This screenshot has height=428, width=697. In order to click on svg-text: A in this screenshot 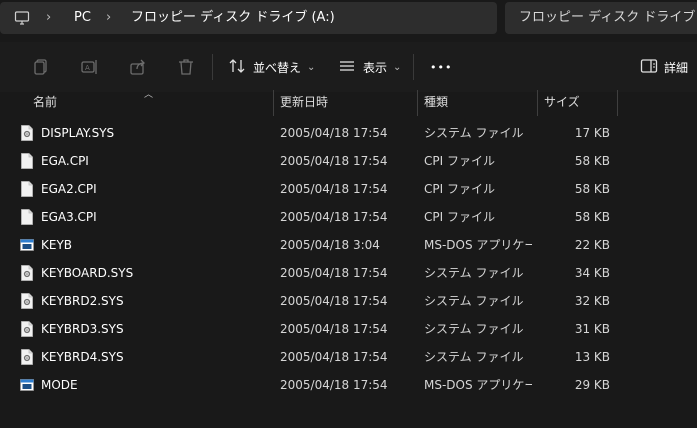, I will do `click(87, 68)`.